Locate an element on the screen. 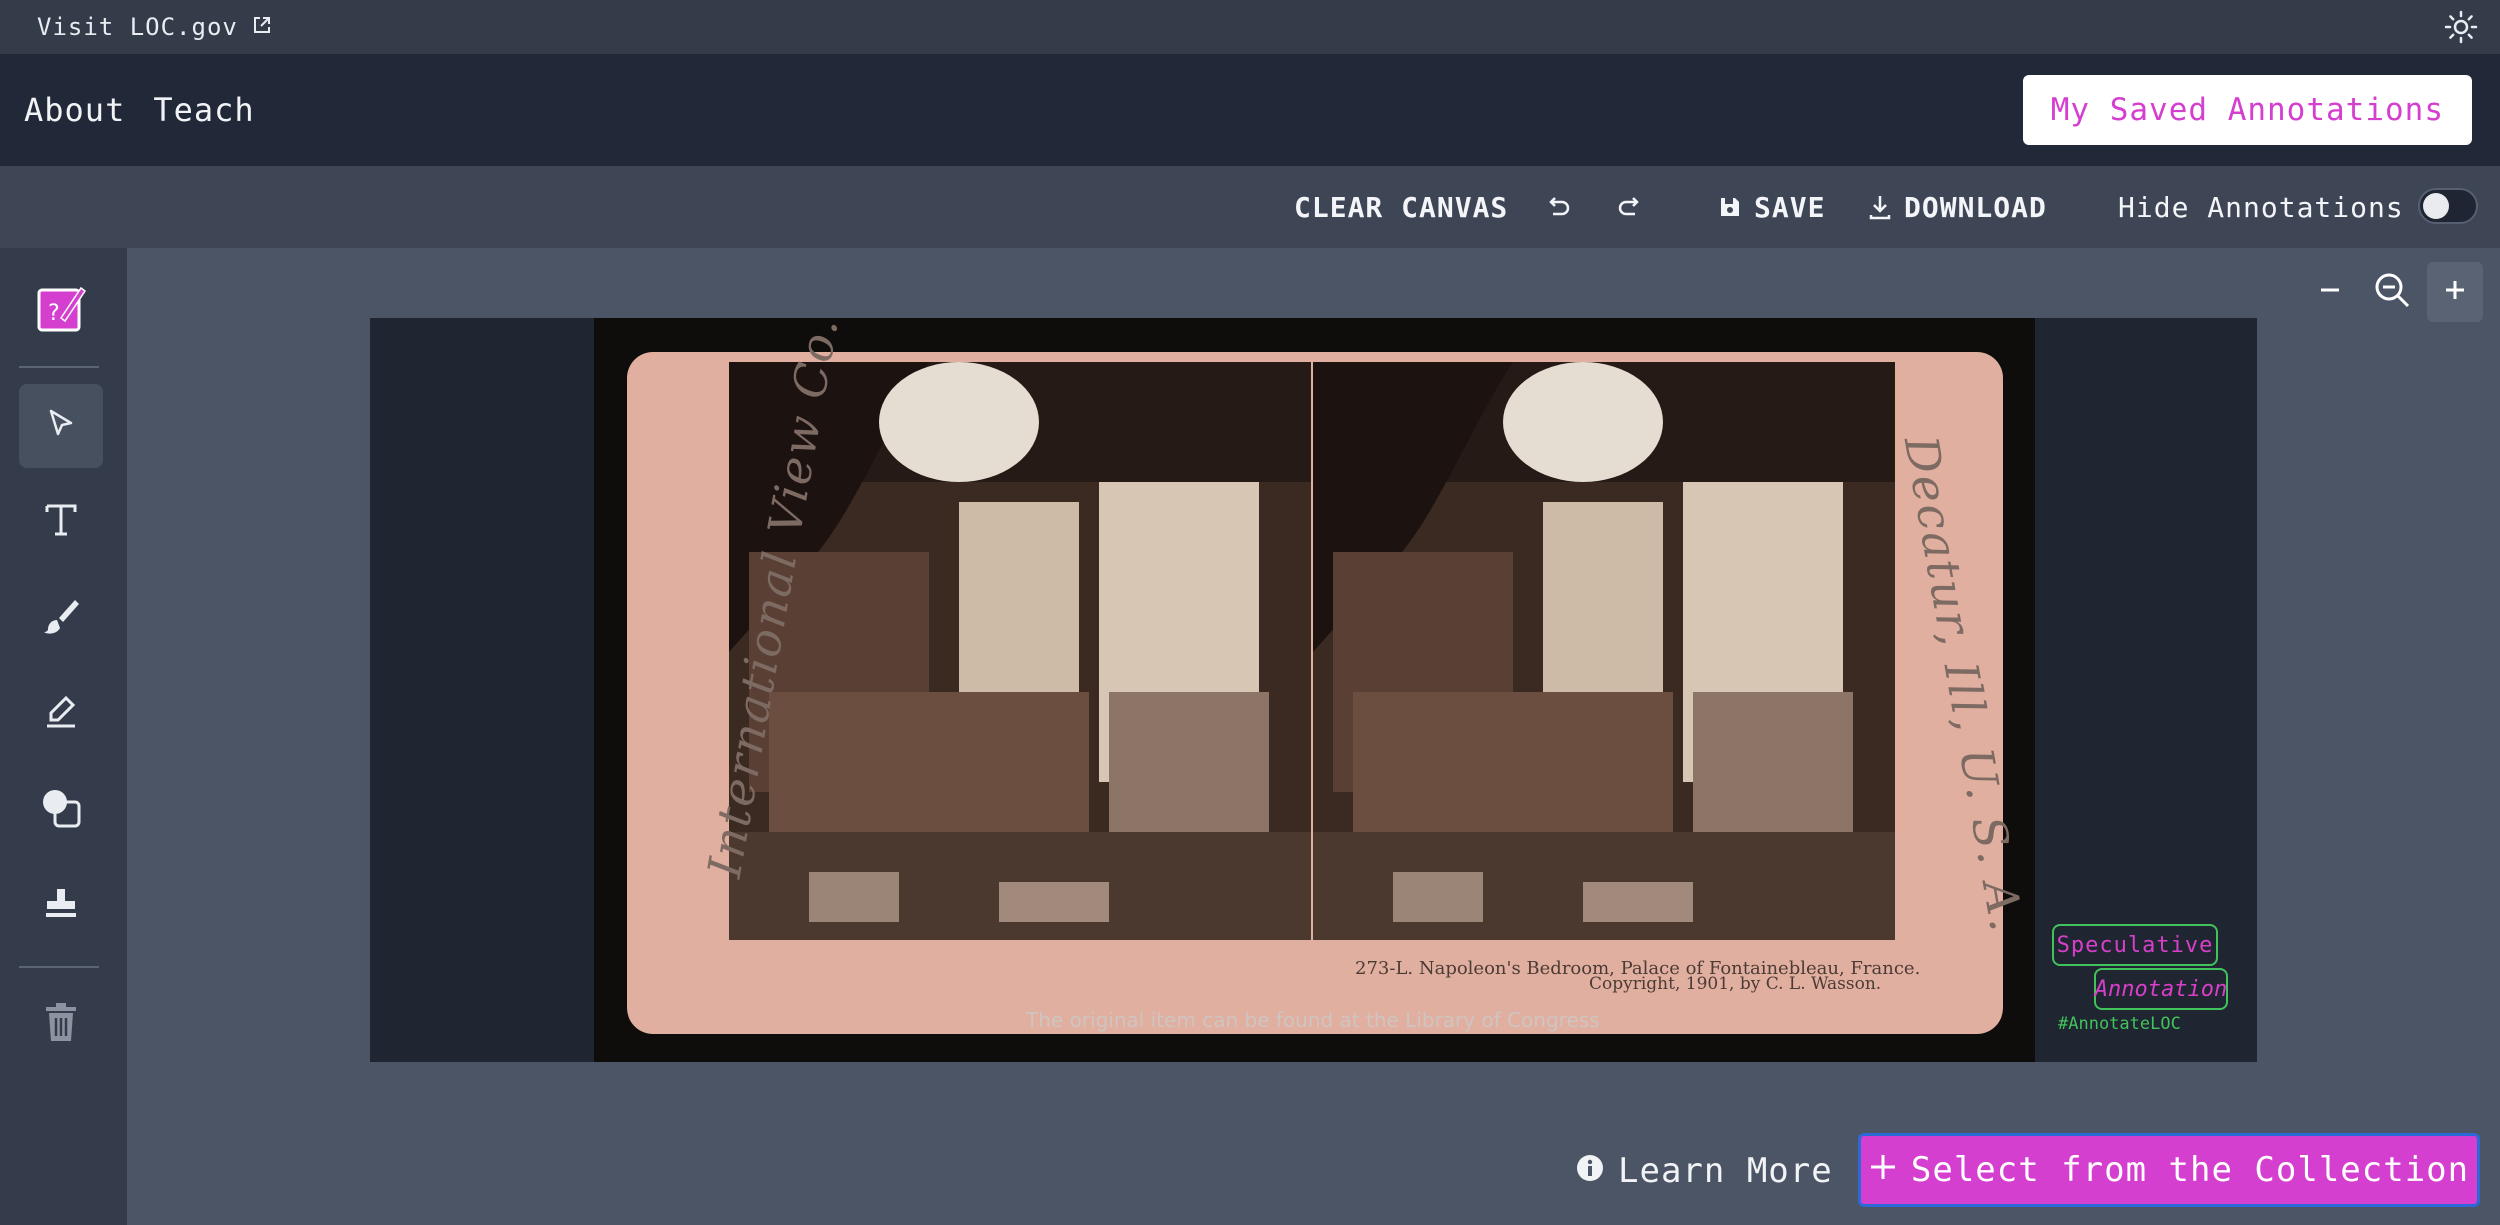 The height and width of the screenshot is (1225, 2500). hide-annotations-toggle is located at coordinates (2448, 206).